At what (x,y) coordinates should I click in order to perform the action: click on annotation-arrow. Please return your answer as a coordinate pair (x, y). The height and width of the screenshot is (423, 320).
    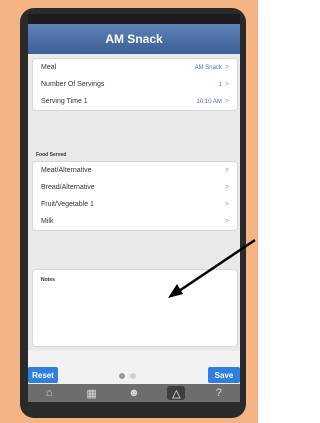
    Looking at the image, I should click on (212, 268).